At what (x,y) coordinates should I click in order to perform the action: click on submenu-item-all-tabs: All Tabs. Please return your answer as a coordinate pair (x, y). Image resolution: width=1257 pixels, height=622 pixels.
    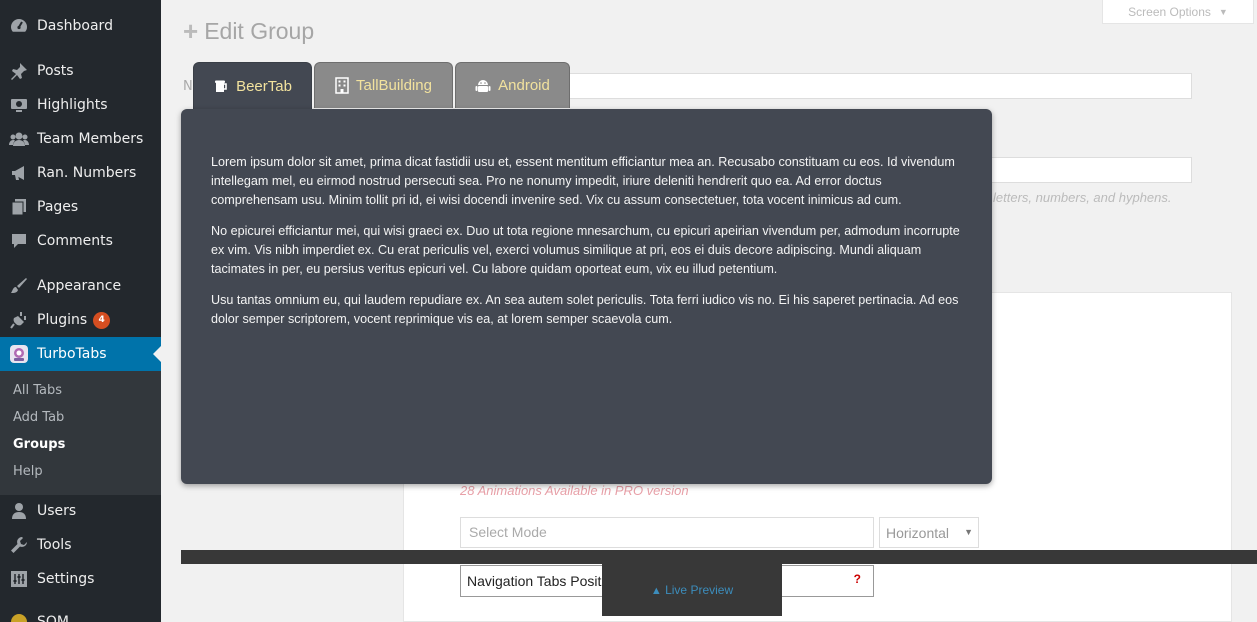
    Looking at the image, I should click on (37, 390).